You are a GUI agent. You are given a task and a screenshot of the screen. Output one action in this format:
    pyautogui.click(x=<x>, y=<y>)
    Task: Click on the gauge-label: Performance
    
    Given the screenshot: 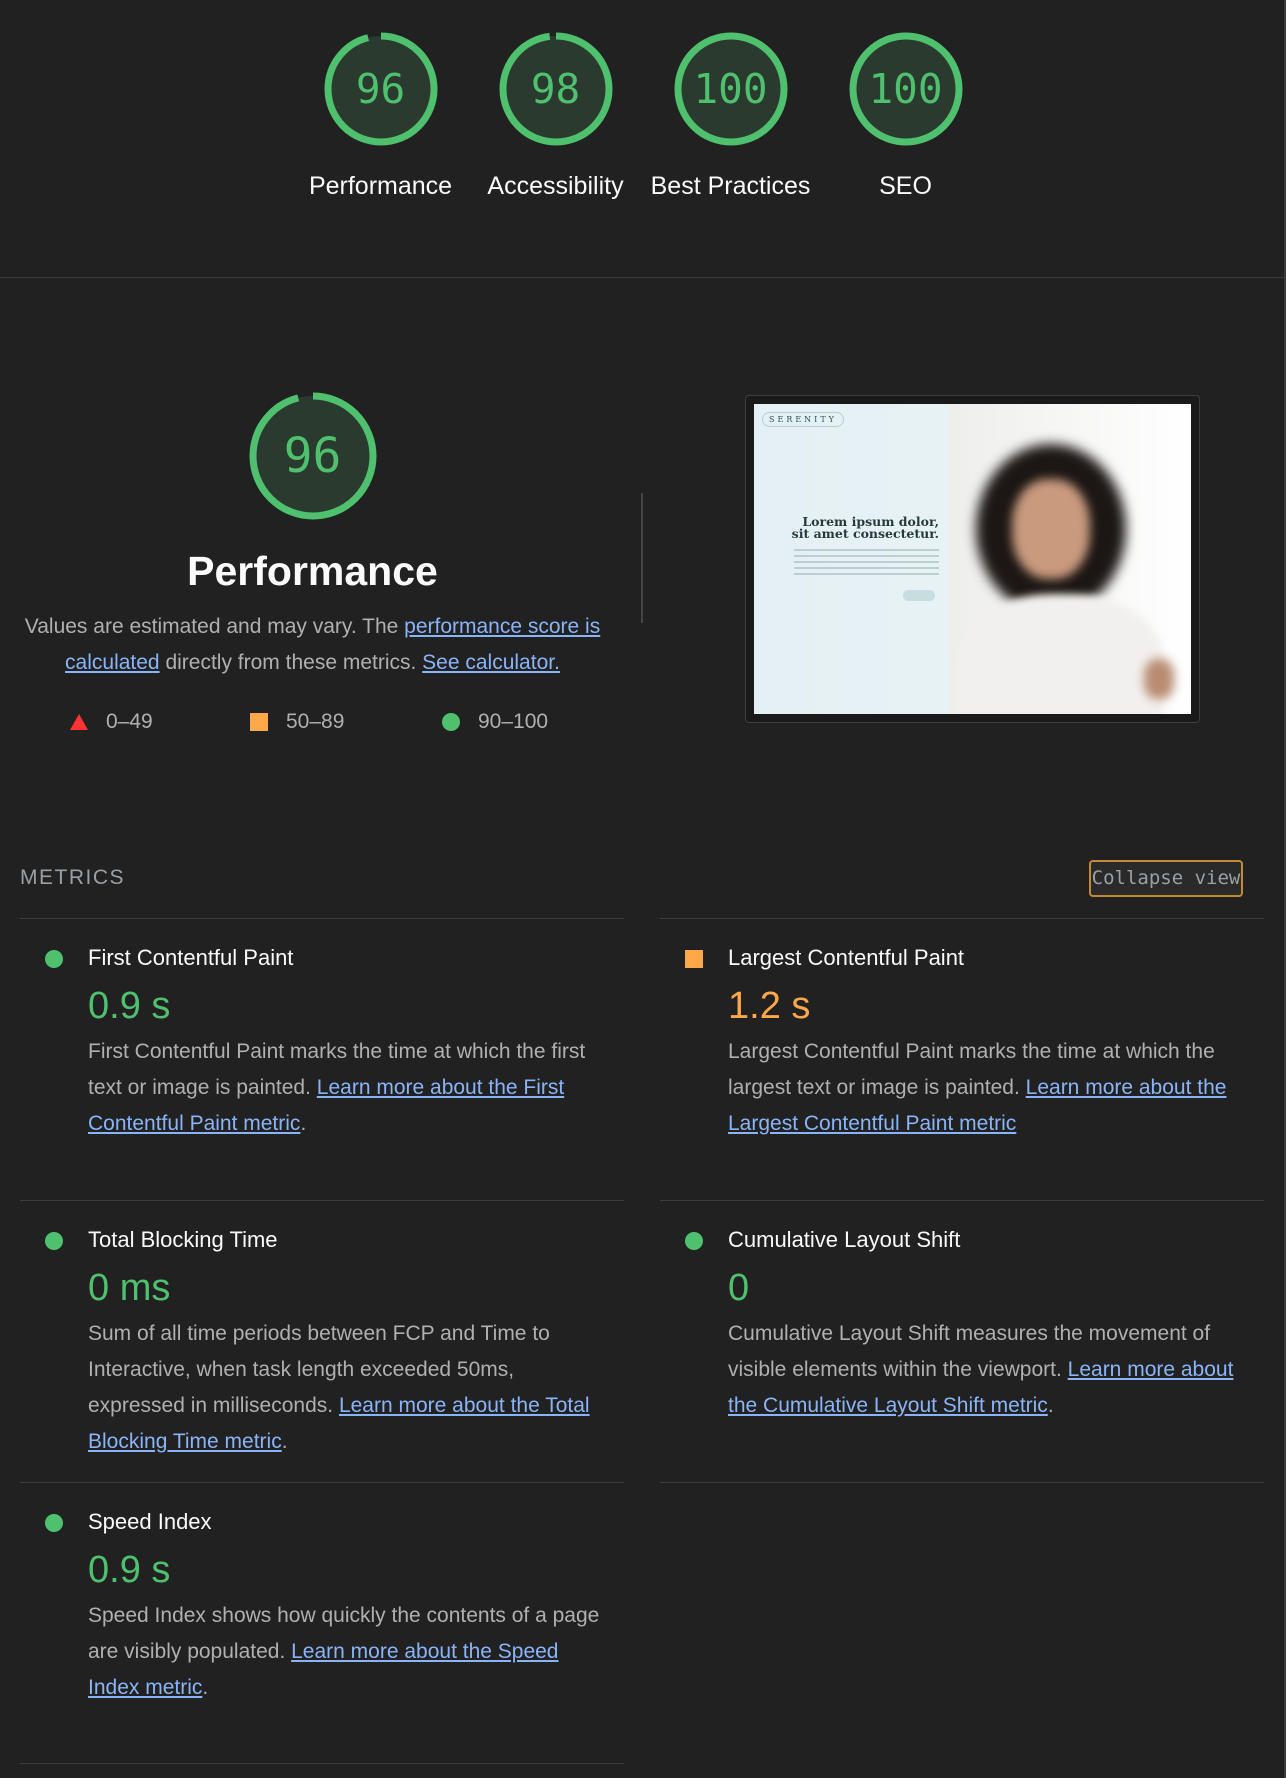 What is the action you would take?
    pyautogui.click(x=380, y=186)
    